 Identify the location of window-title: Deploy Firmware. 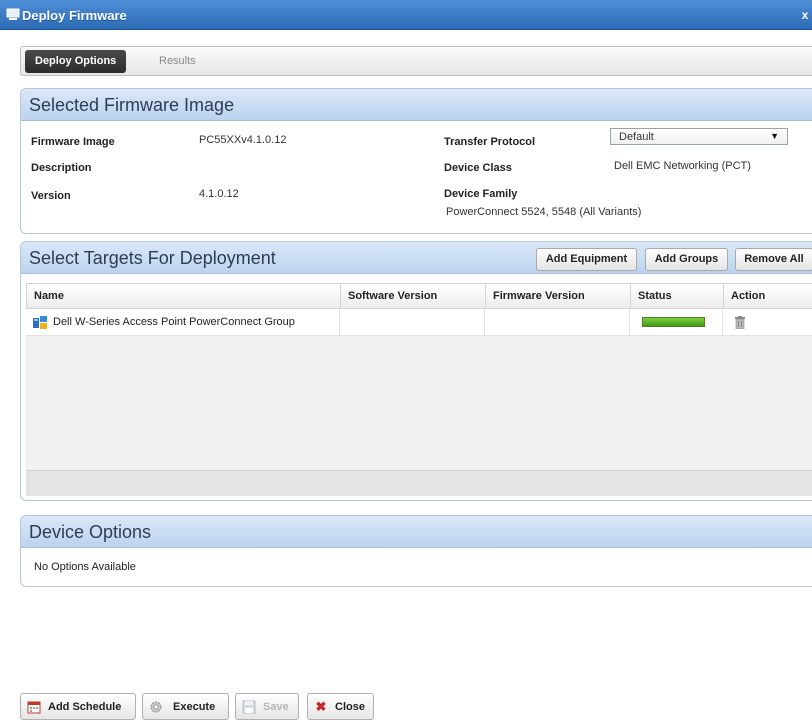
(74, 15).